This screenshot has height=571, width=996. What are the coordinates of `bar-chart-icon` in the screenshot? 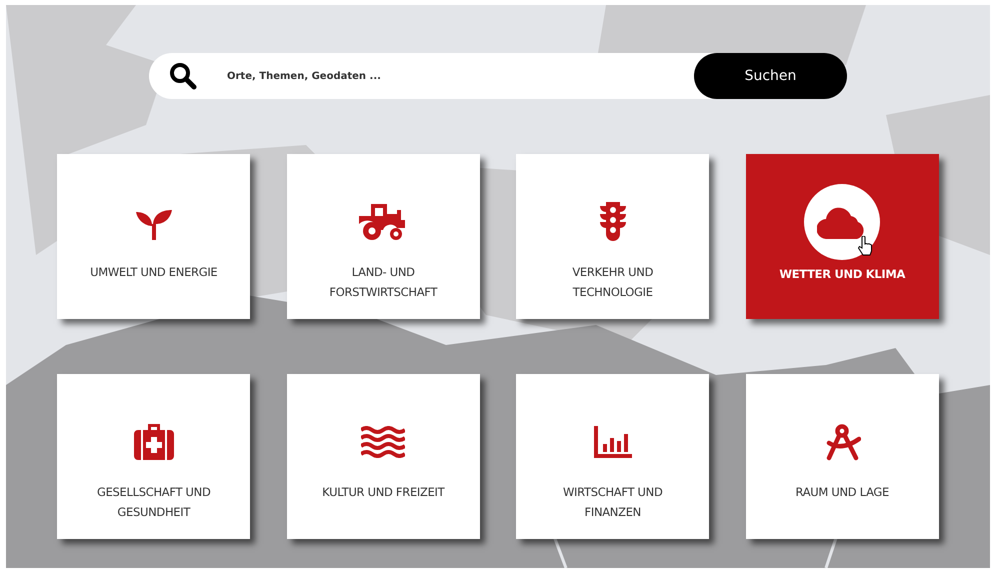 It's located at (613, 442).